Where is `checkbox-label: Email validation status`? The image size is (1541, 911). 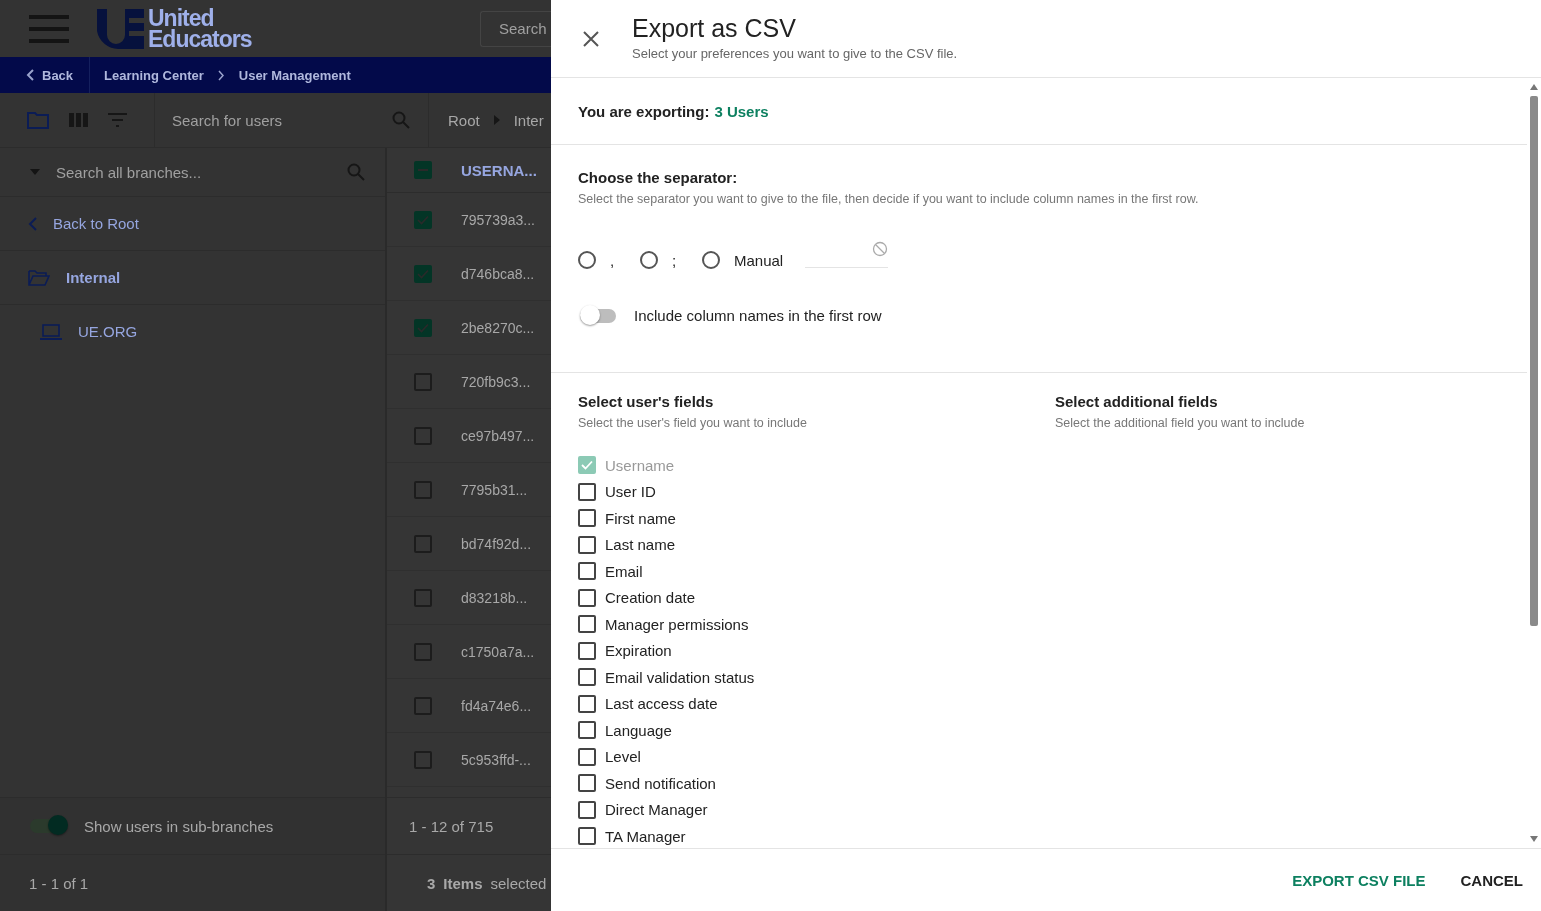
checkbox-label: Email validation status is located at coordinates (680, 677).